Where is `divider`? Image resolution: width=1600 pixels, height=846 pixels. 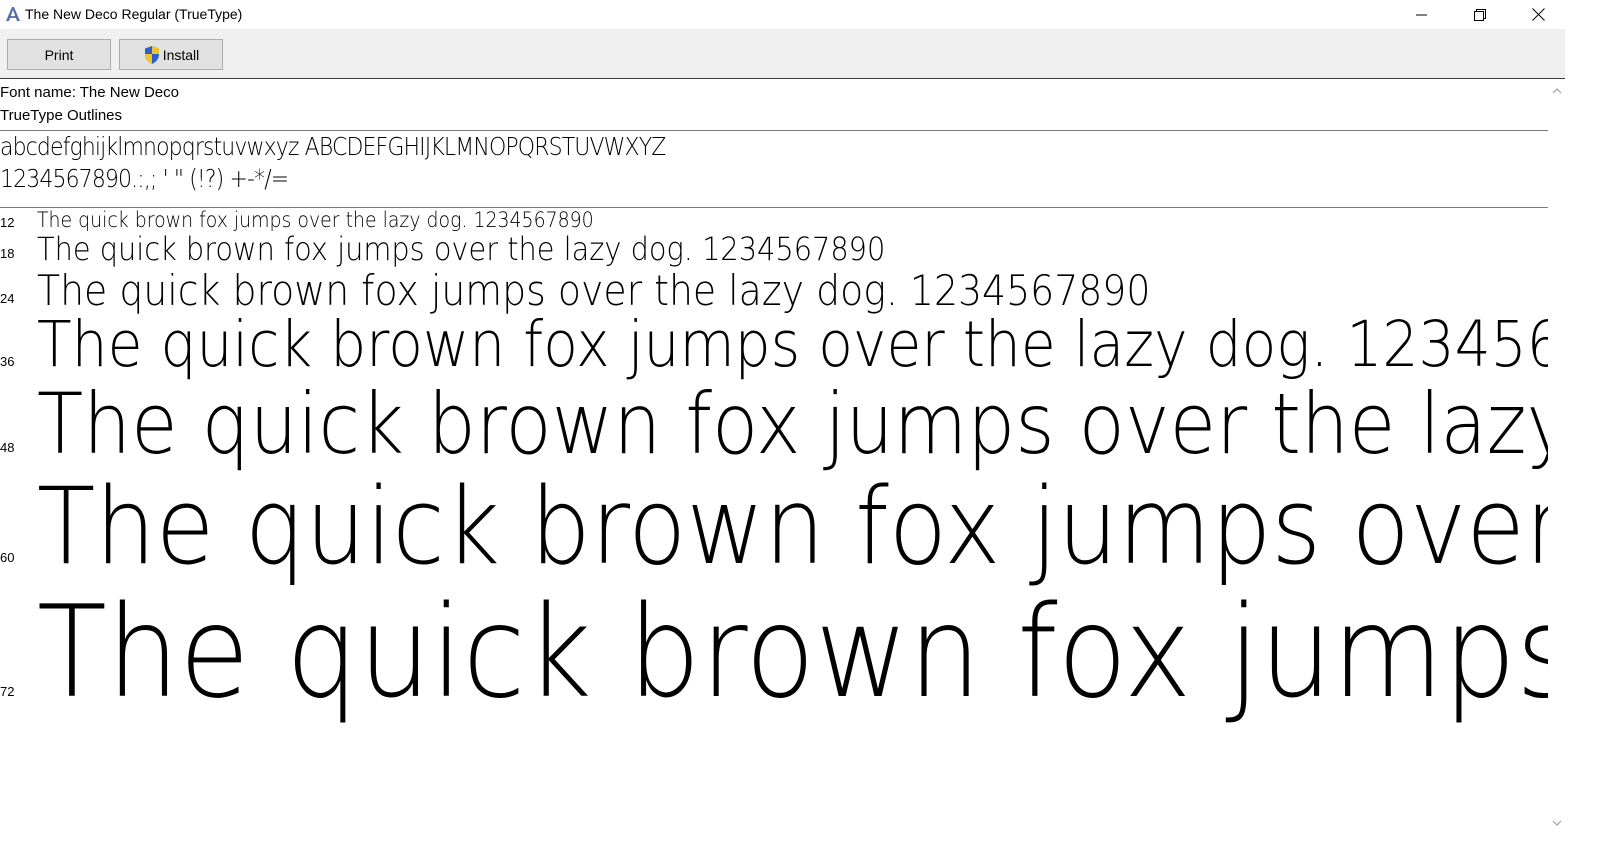 divider is located at coordinates (774, 130).